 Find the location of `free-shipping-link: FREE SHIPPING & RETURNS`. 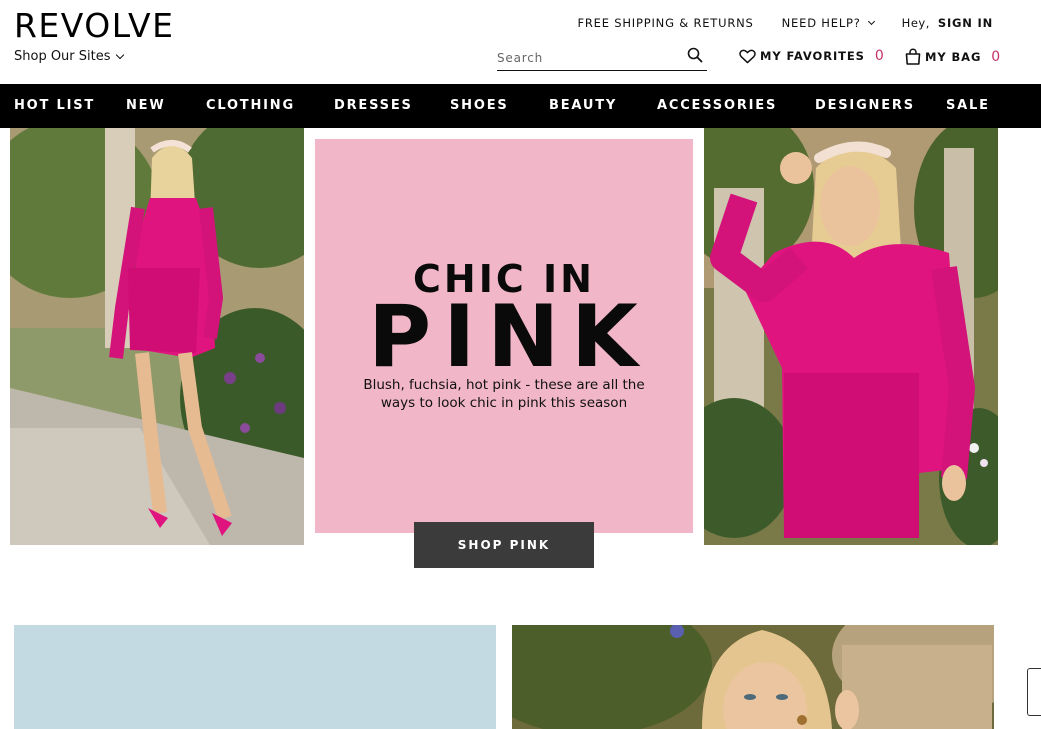

free-shipping-link: FREE SHIPPING & RETURNS is located at coordinates (665, 23).